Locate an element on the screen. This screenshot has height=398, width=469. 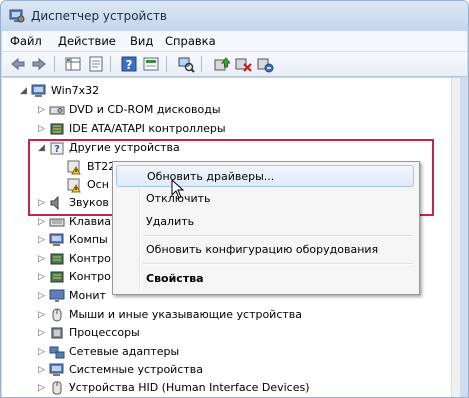
network-adapter-icon is located at coordinates (57, 352).